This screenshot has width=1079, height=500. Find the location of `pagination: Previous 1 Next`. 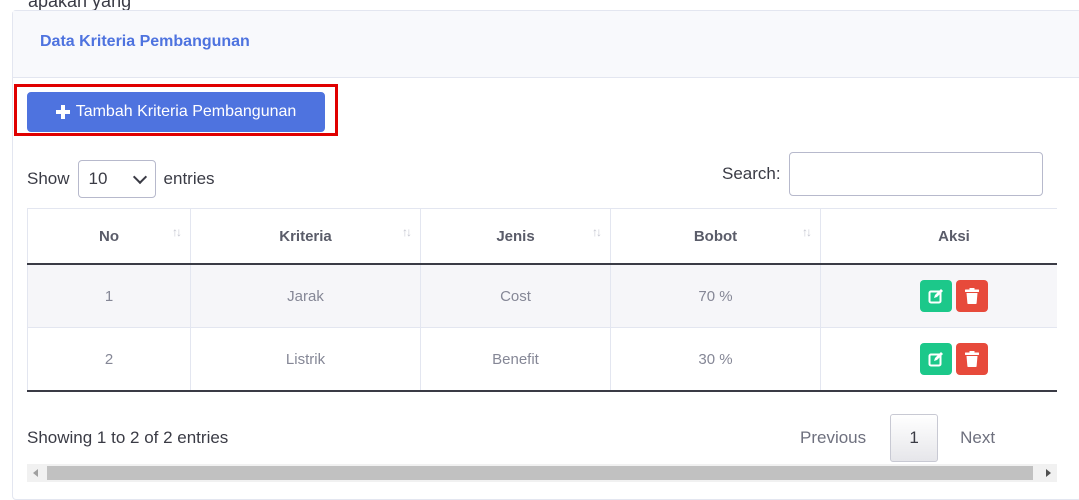

pagination: Previous 1 Next is located at coordinates (897, 438).